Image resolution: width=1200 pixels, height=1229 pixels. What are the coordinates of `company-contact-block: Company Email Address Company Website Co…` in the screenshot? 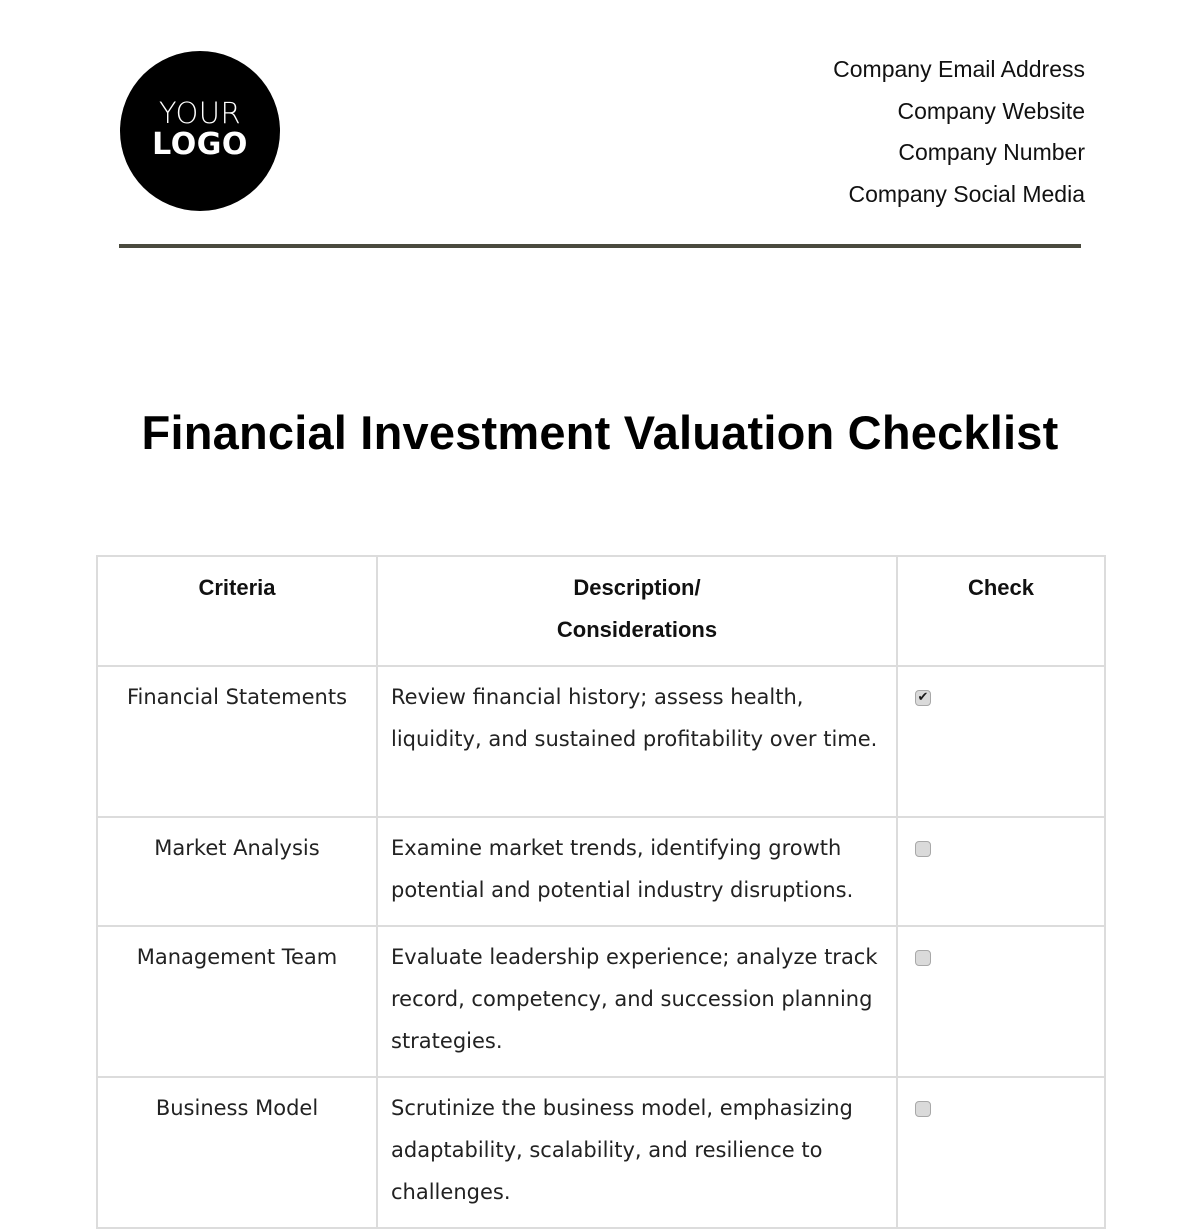 It's located at (959, 135).